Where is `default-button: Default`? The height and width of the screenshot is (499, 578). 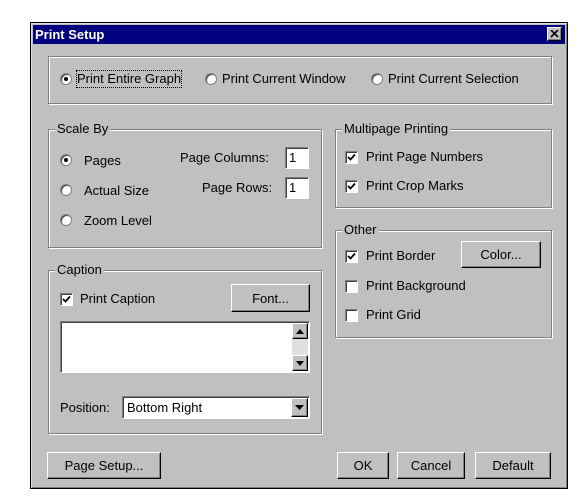
default-button: Default is located at coordinates (513, 465).